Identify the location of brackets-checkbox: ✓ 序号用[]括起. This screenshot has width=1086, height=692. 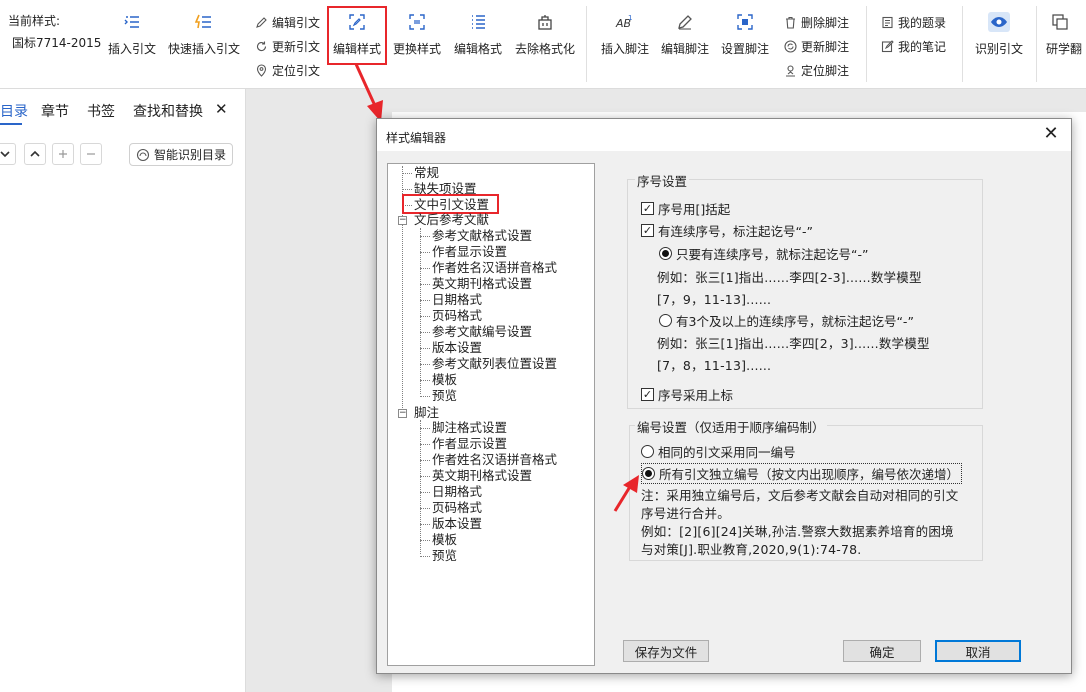
(685, 208).